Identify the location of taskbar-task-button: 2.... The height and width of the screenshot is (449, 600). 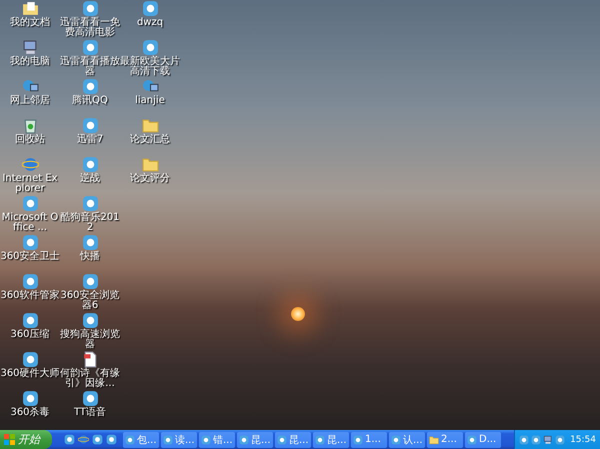
(445, 440).